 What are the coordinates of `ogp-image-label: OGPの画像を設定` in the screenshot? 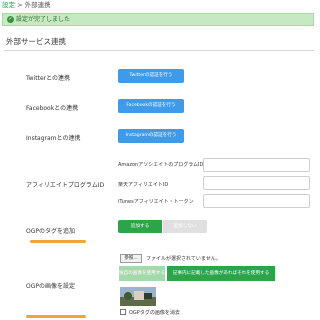 It's located at (50, 286).